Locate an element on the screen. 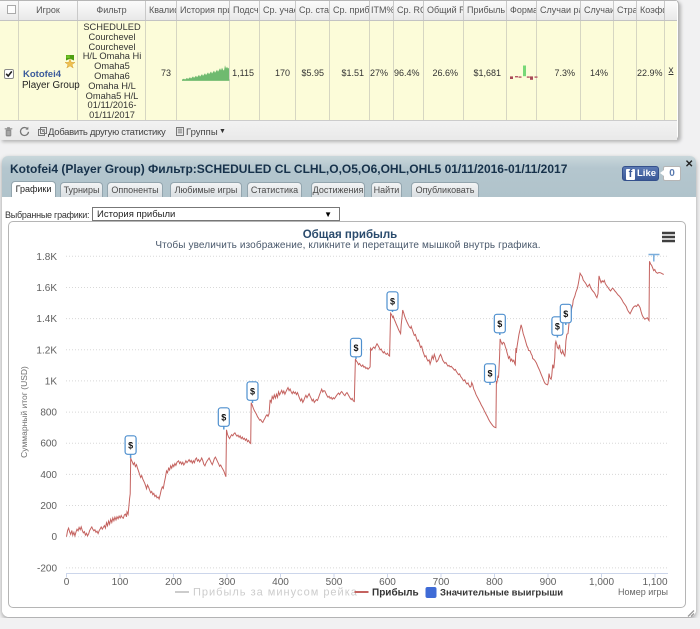 This screenshot has height=629, width=700. svg-text: 1.2K is located at coordinates (46, 350).